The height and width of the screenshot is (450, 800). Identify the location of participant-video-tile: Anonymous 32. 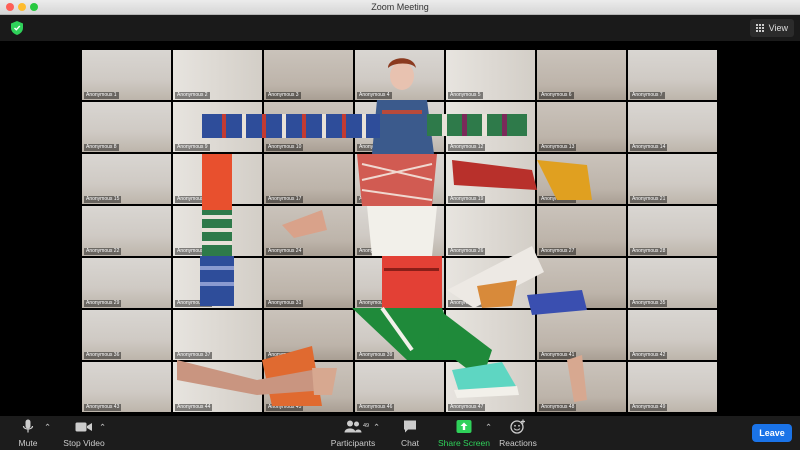
(399, 283).